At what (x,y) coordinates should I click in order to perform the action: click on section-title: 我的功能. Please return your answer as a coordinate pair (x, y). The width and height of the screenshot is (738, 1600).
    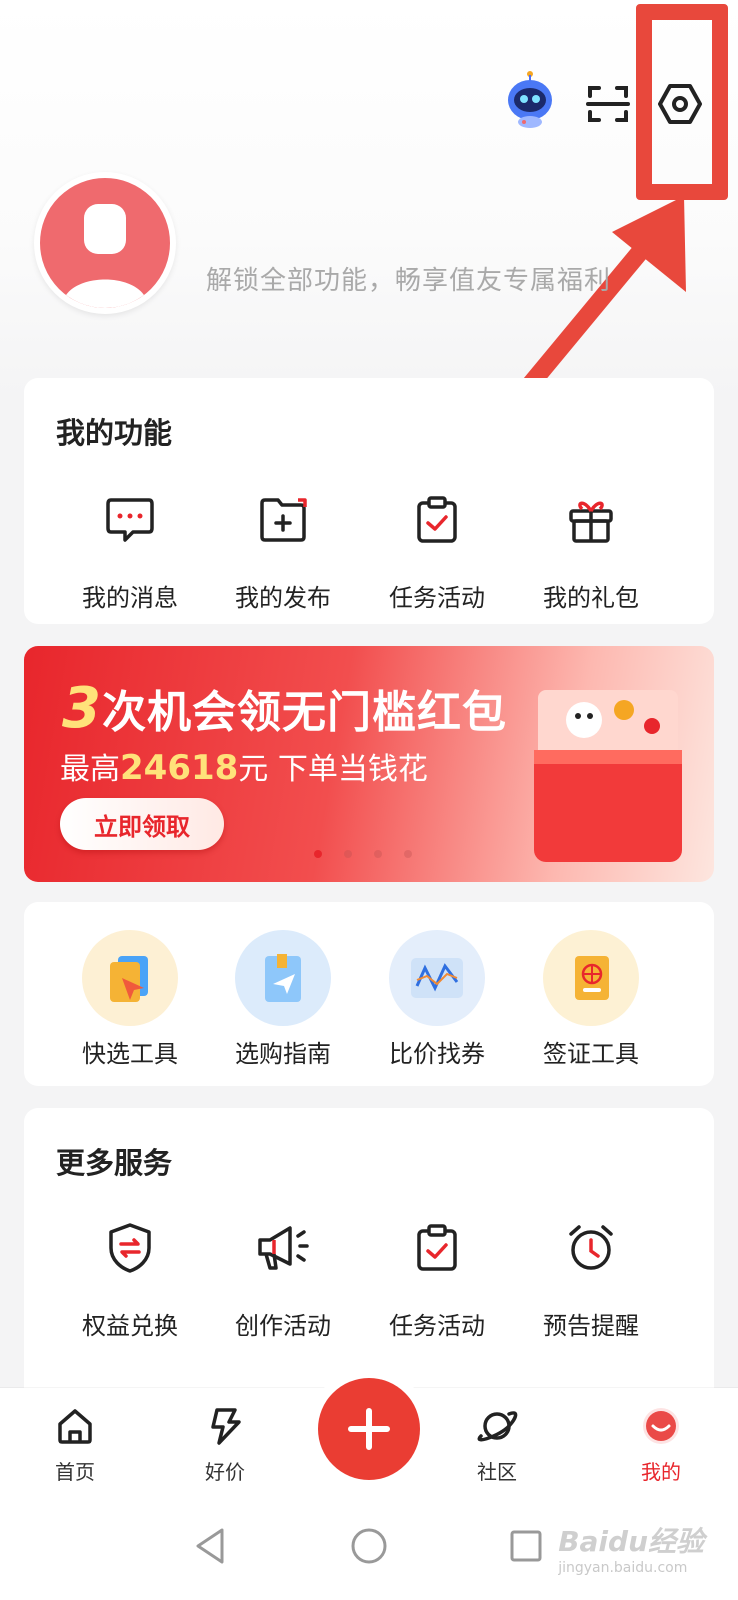
    Looking at the image, I should click on (114, 433).